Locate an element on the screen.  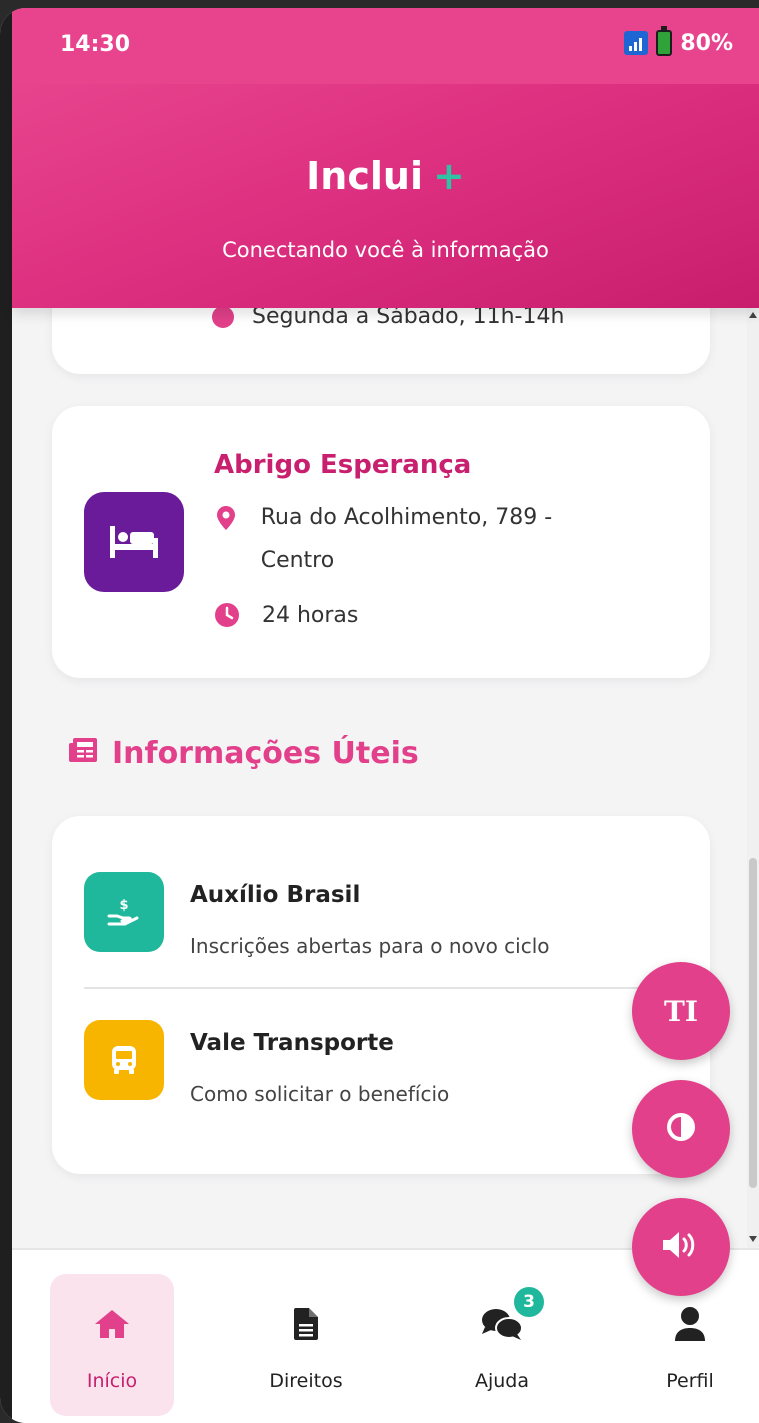
info-item-title: Auxílio Brasil is located at coordinates (275, 895).